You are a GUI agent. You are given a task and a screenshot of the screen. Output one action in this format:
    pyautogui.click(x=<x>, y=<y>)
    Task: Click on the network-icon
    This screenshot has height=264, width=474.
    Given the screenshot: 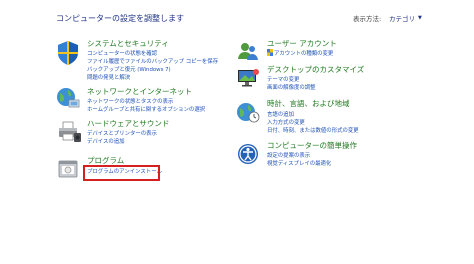 What is the action you would take?
    pyautogui.click(x=68, y=98)
    